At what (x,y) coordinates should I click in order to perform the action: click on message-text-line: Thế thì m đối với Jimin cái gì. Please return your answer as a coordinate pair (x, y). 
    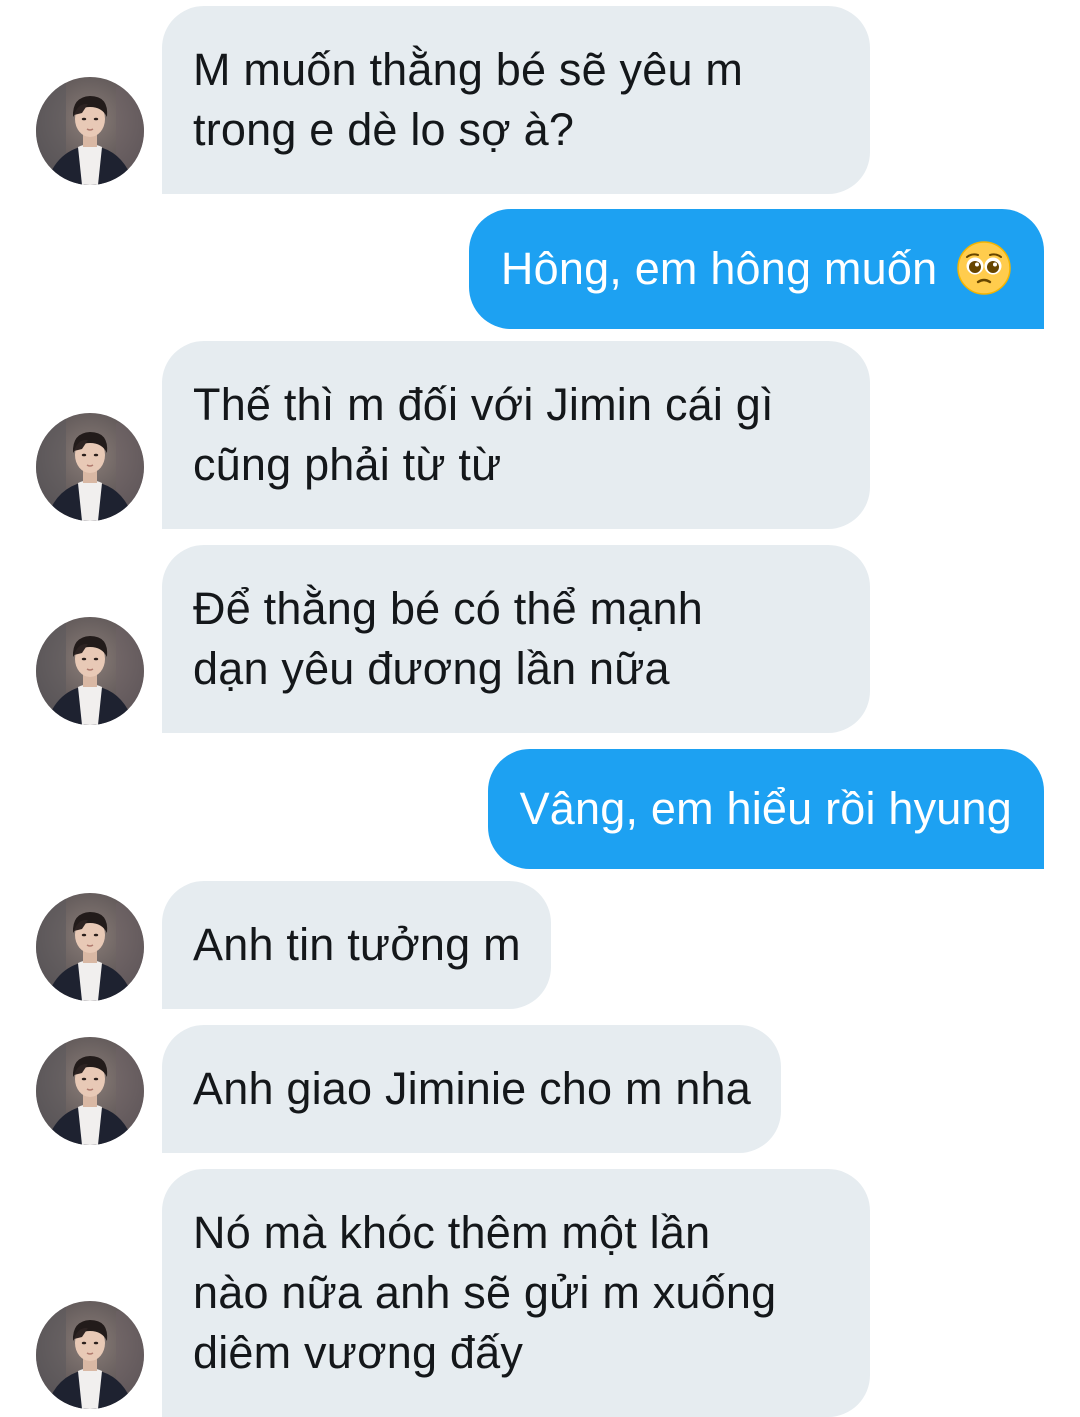
    Looking at the image, I should click on (483, 404).